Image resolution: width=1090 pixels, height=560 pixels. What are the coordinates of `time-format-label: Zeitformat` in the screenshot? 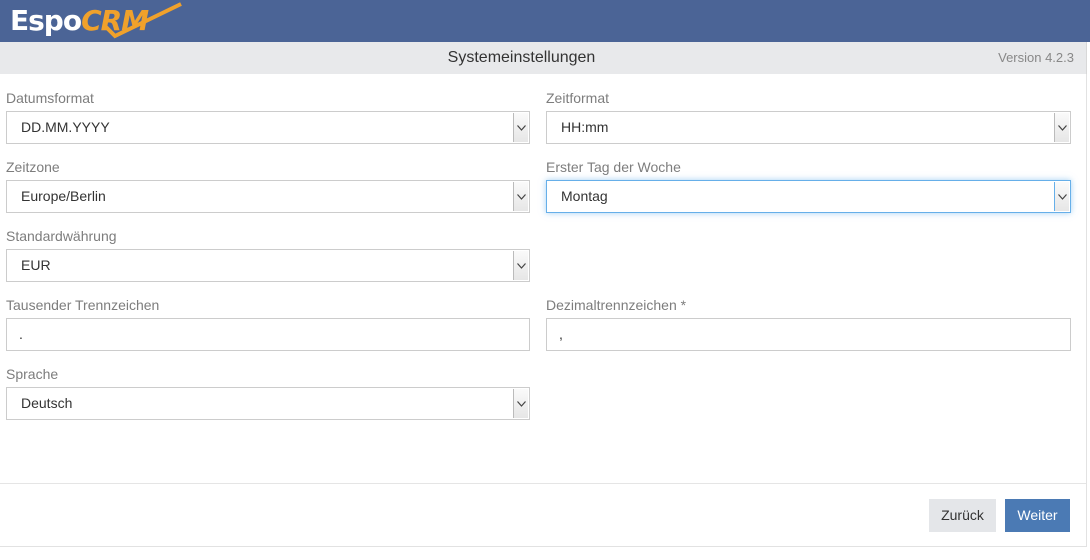 It's located at (578, 98).